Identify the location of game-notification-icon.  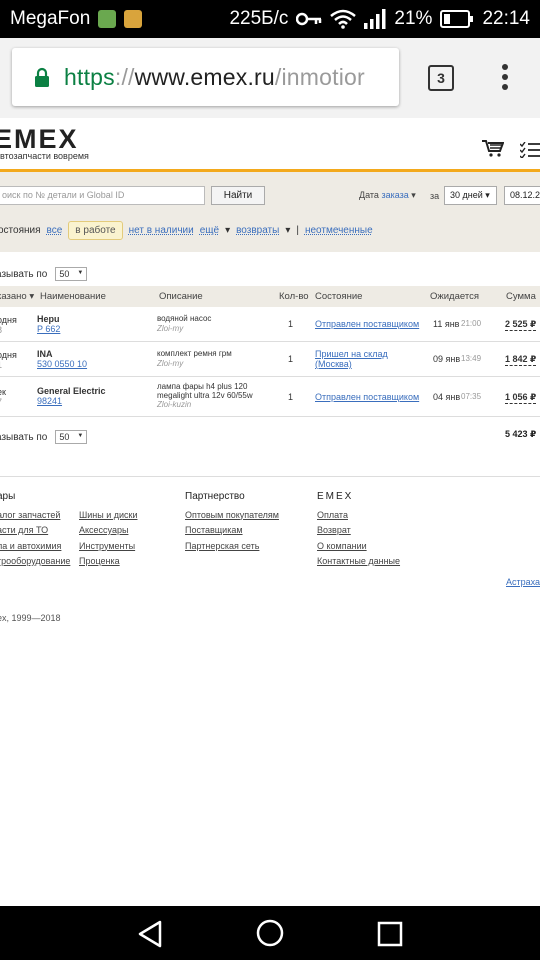
(107, 19).